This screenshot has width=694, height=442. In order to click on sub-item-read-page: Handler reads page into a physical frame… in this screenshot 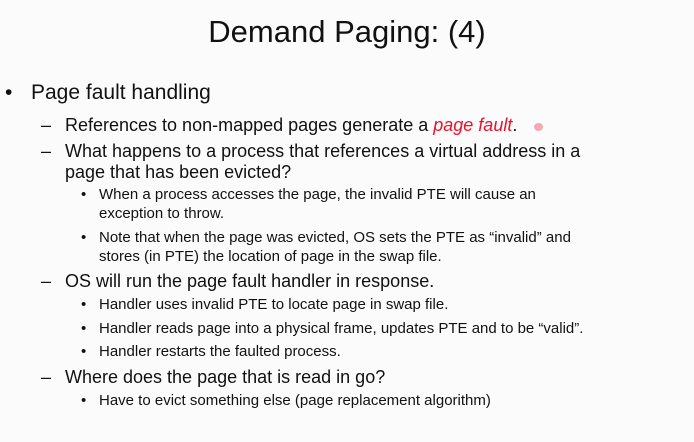, I will do `click(341, 328)`.